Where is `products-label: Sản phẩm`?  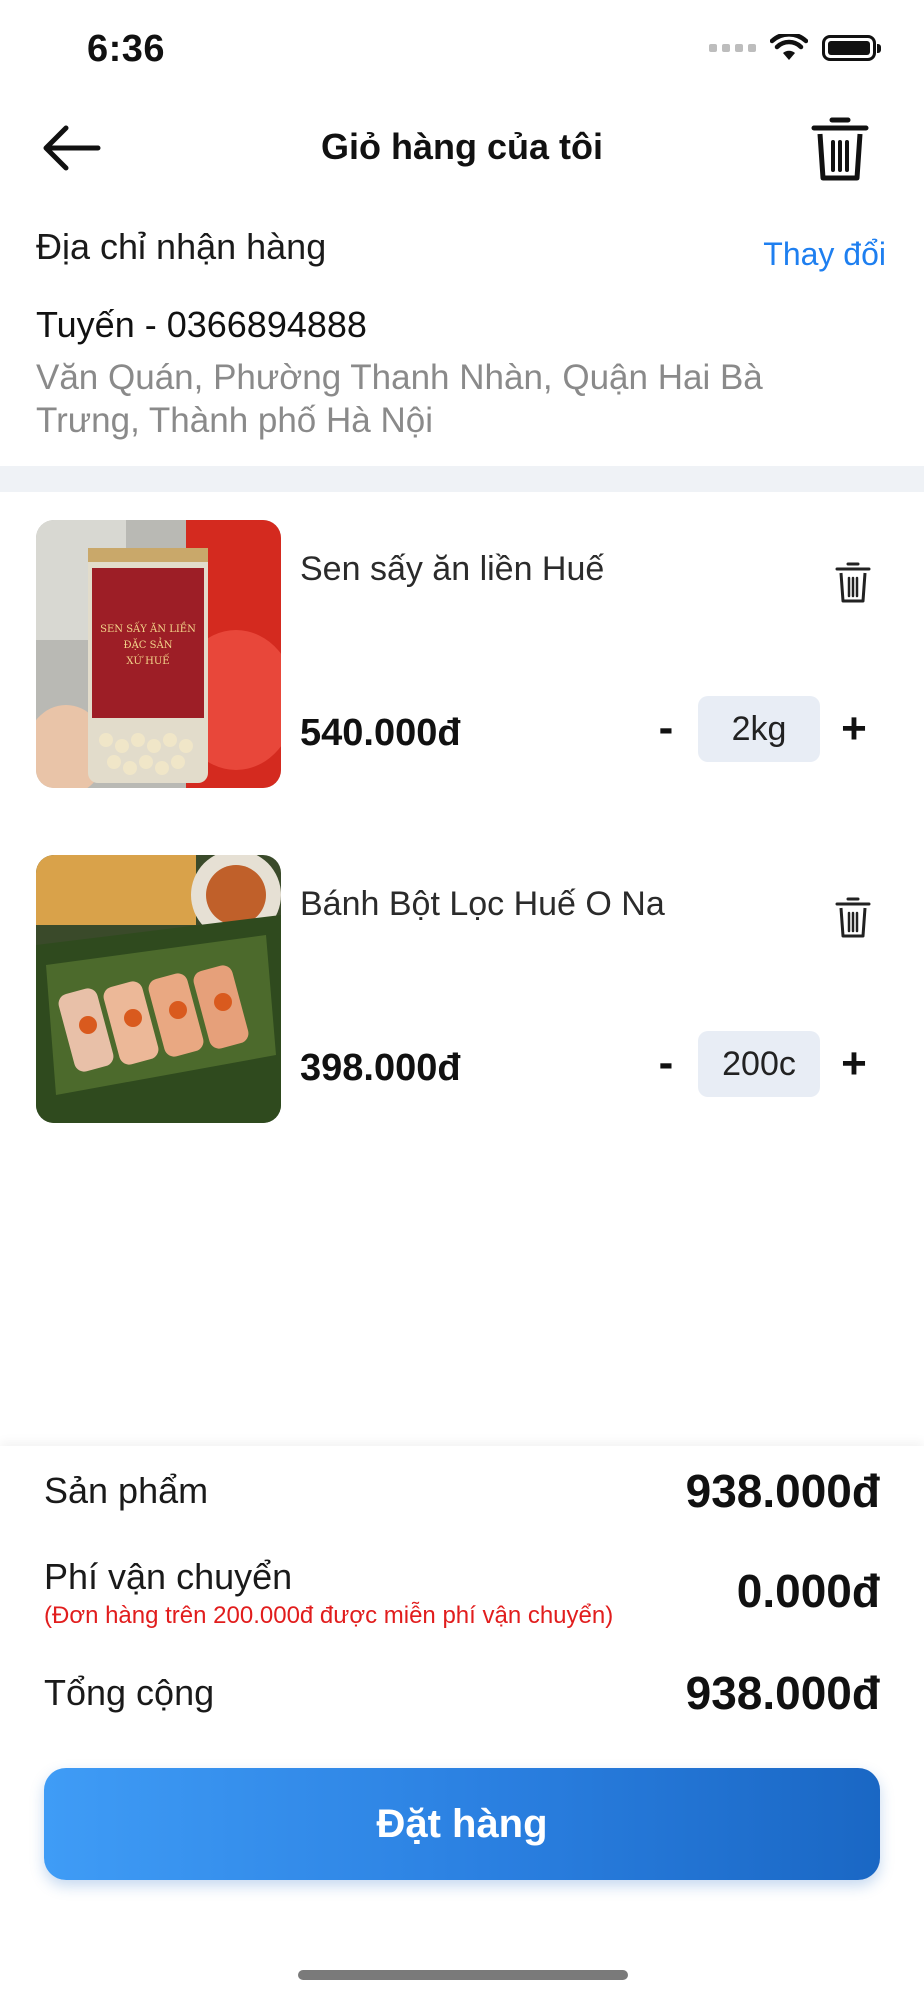 products-label: Sản phẩm is located at coordinates (126, 1490).